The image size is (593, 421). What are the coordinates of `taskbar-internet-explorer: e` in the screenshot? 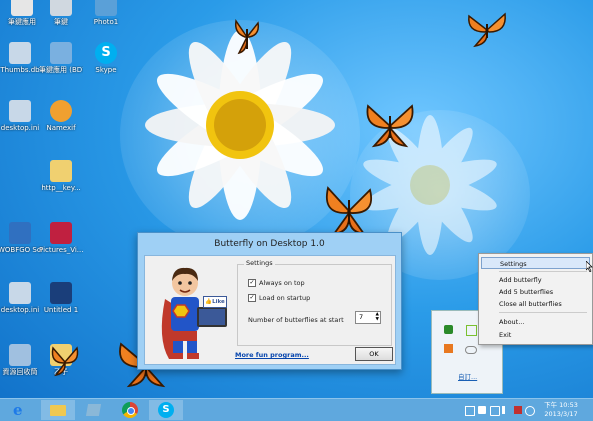 It's located at (22, 410).